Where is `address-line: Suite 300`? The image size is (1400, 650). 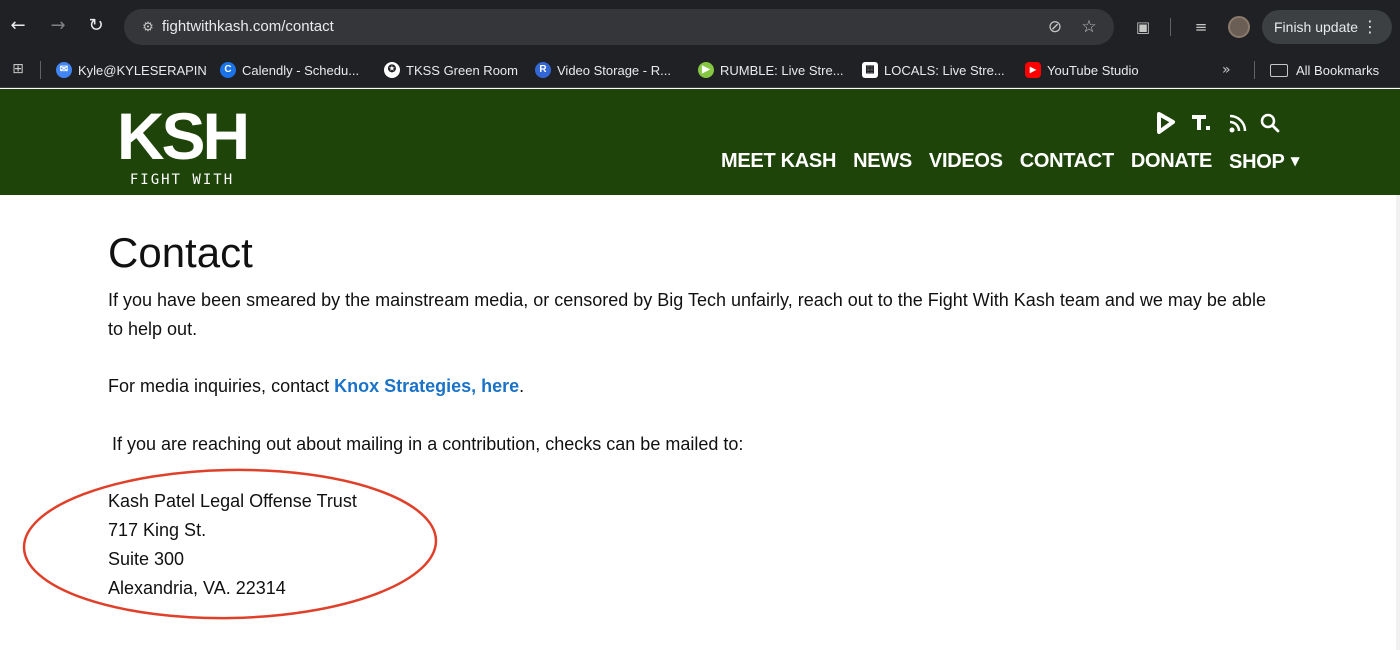
address-line: Suite 300 is located at coordinates (146, 559).